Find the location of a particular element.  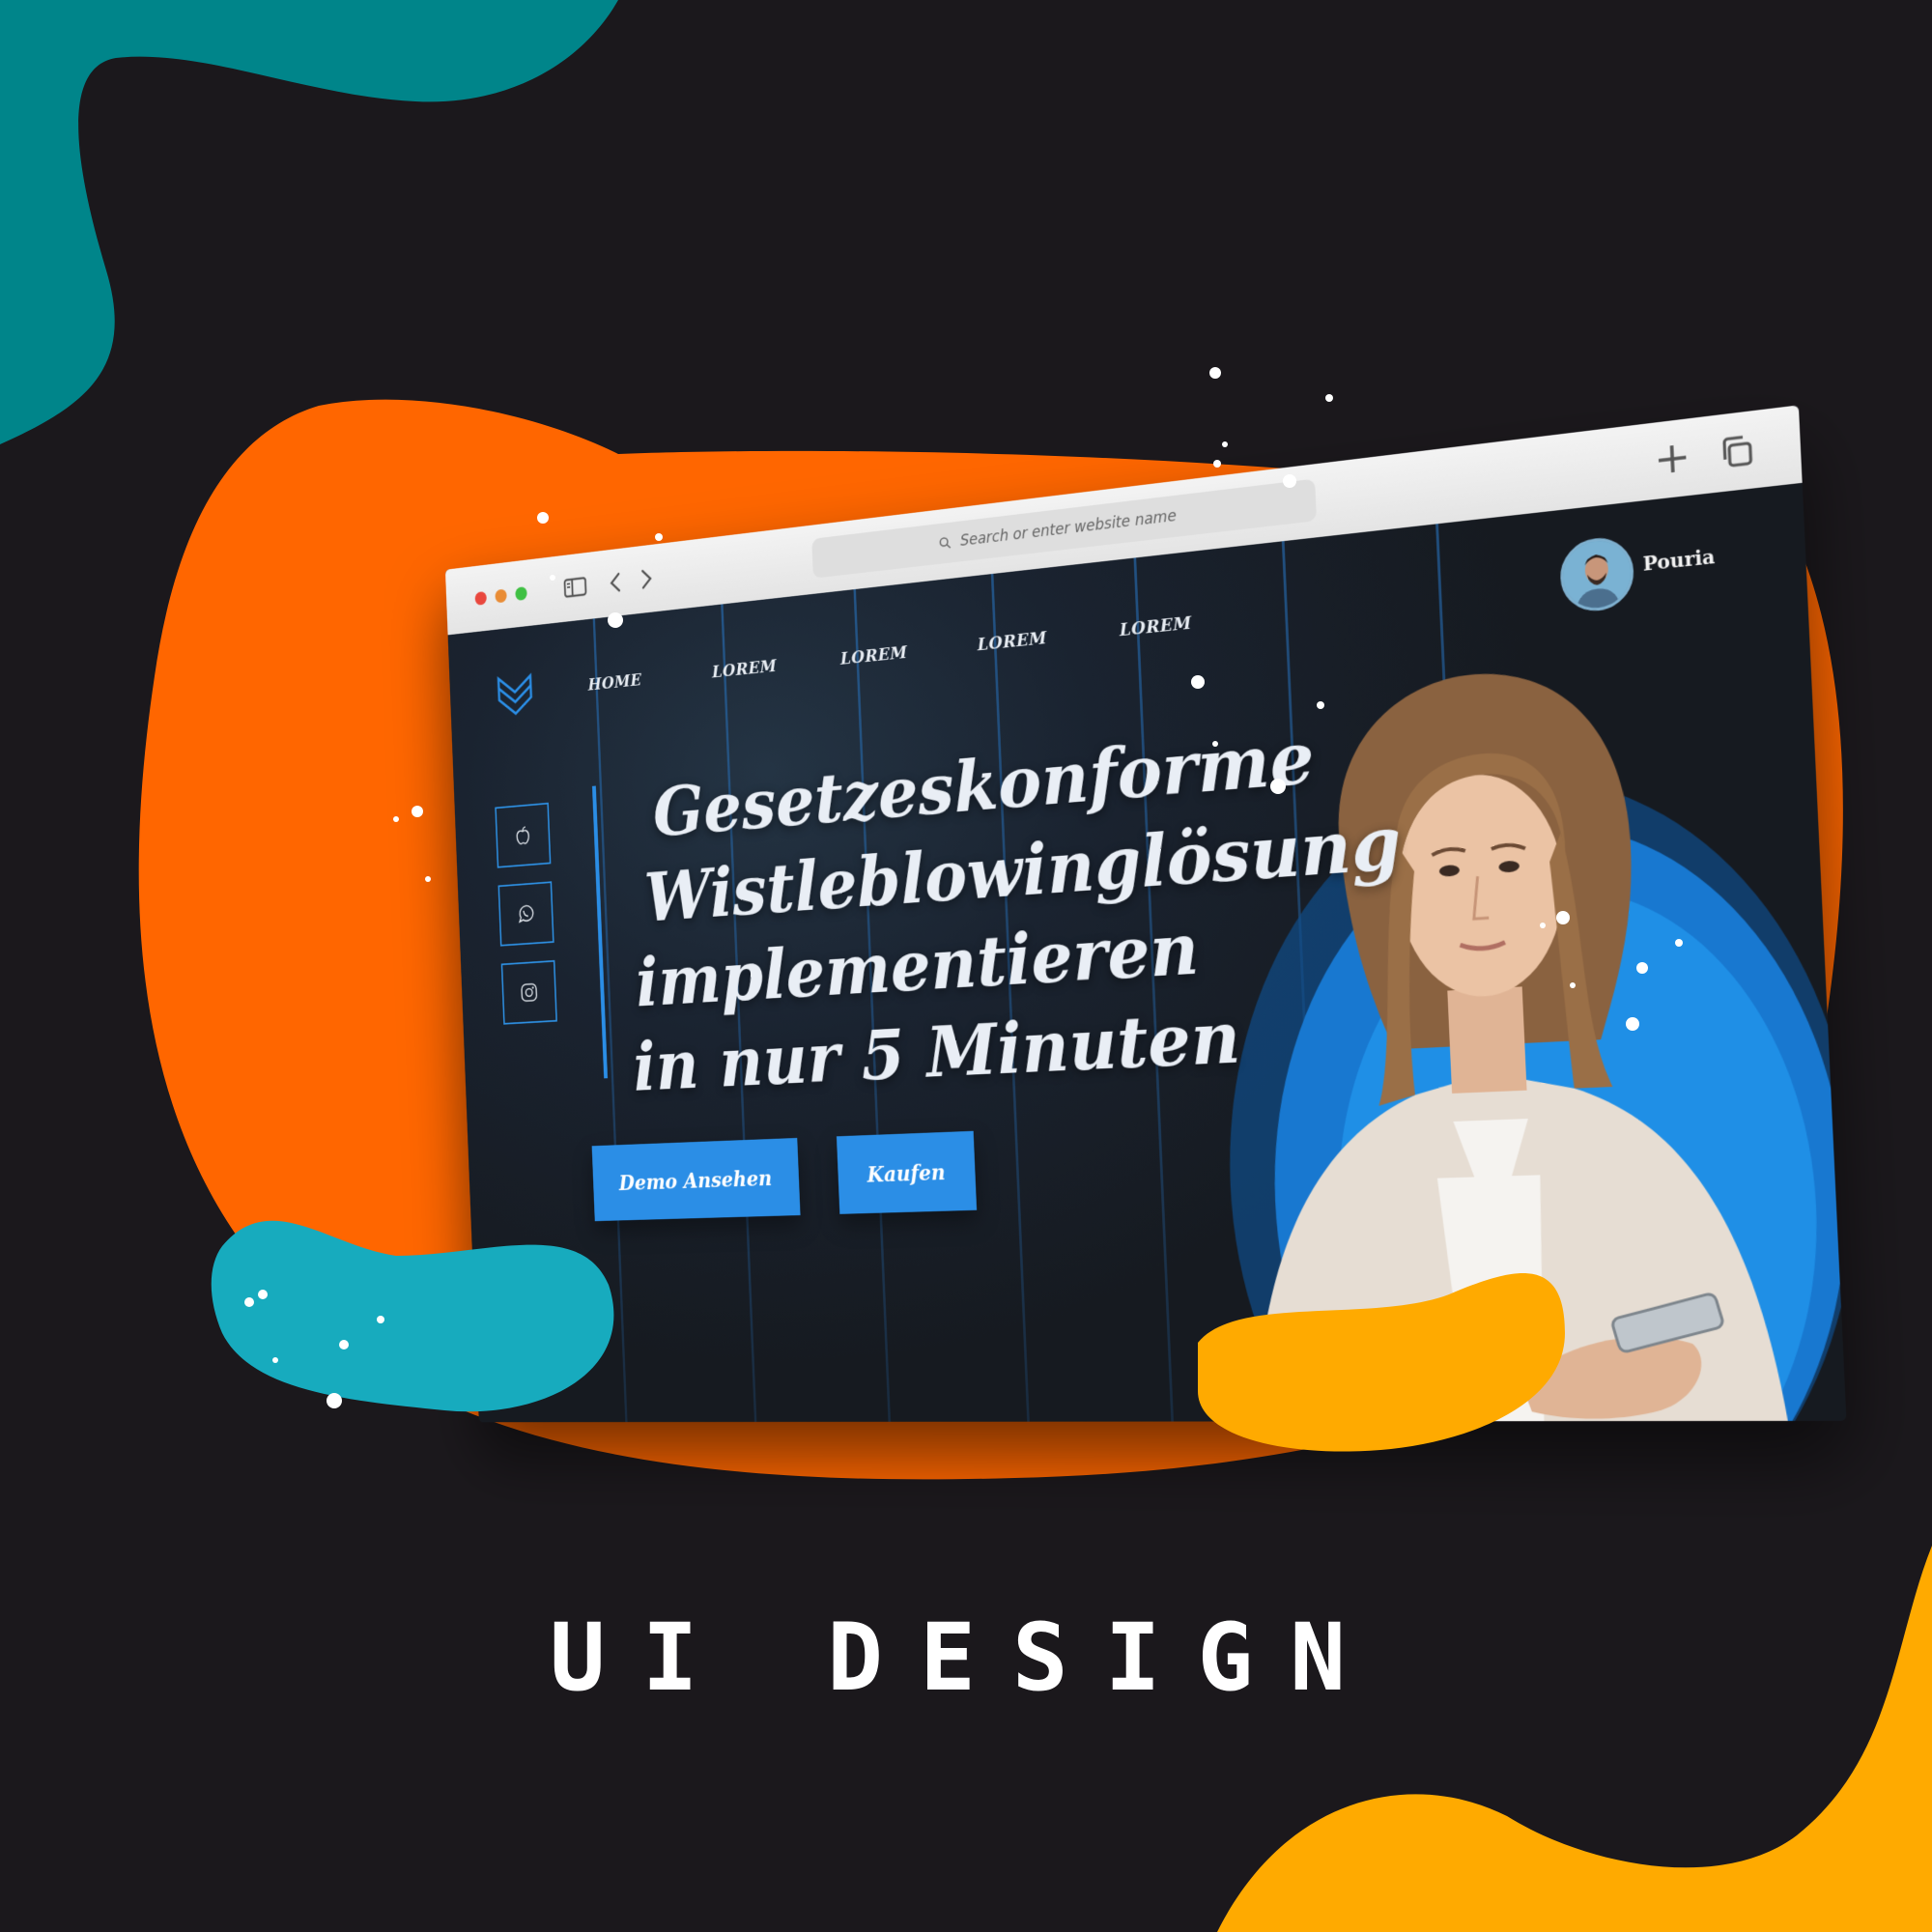

nav-lorem-1: LOREM is located at coordinates (745, 669).